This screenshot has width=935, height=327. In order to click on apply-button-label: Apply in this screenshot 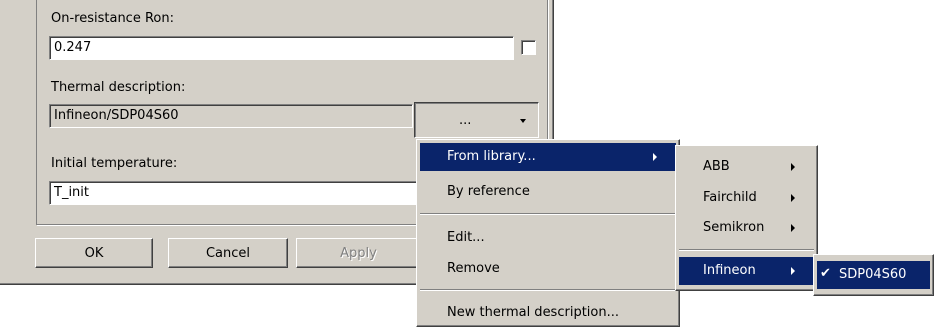, I will do `click(358, 253)`.